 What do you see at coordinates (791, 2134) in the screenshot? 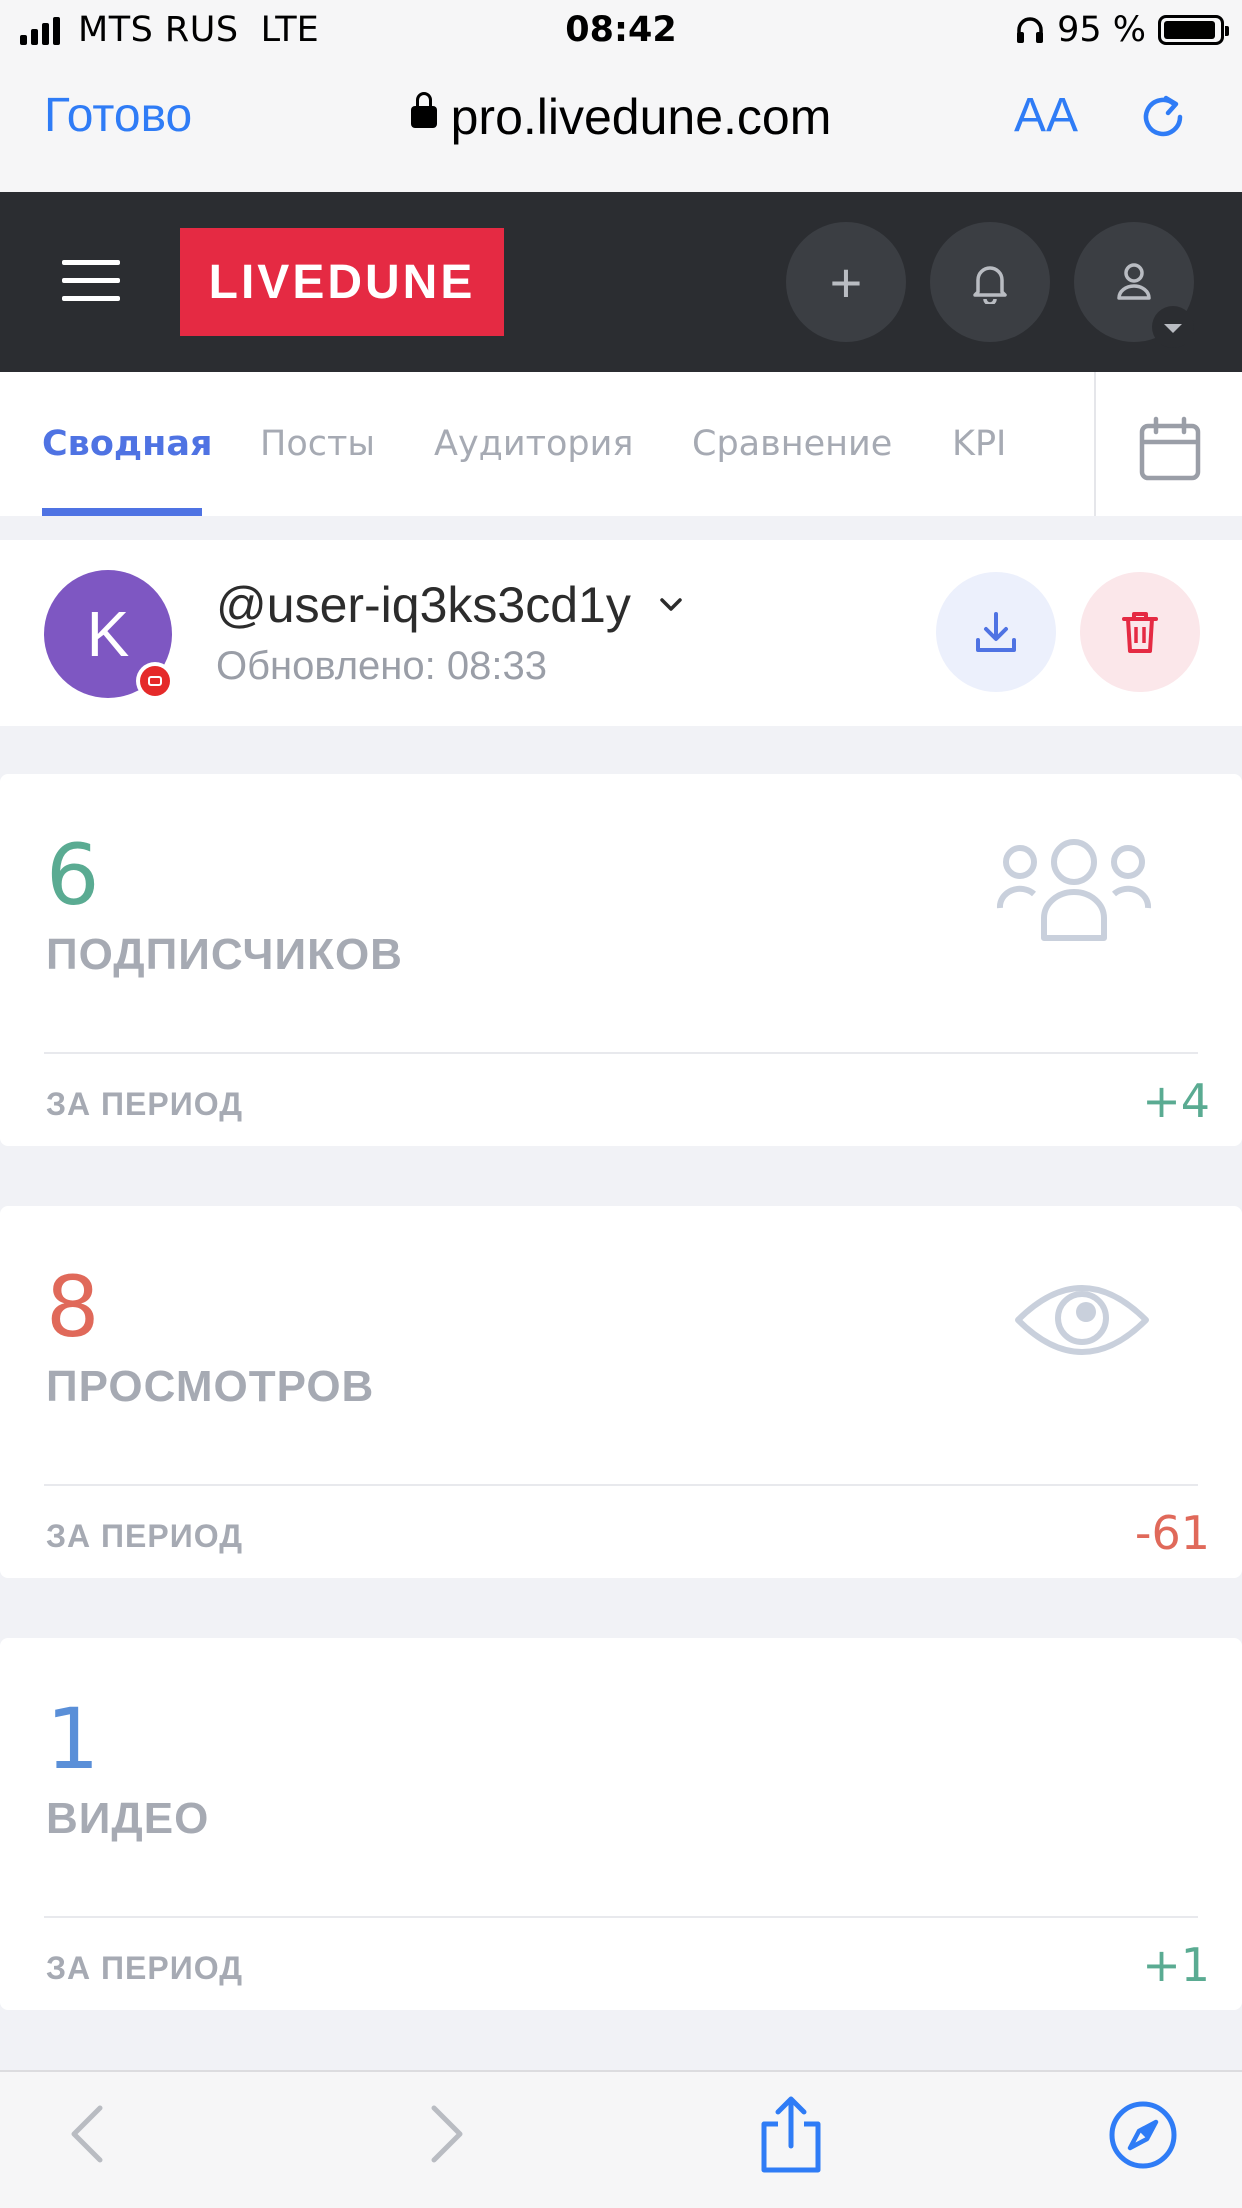
I see `share-icon` at bounding box center [791, 2134].